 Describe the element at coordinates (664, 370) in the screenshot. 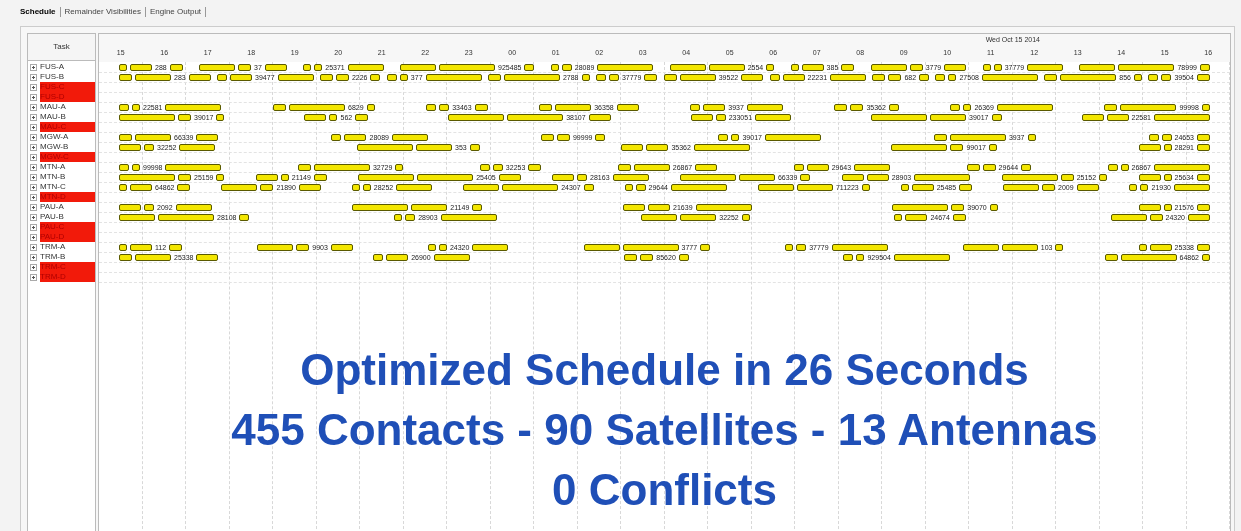

I see `summary-headline: Optimized Schedule in 26 Seconds` at that location.